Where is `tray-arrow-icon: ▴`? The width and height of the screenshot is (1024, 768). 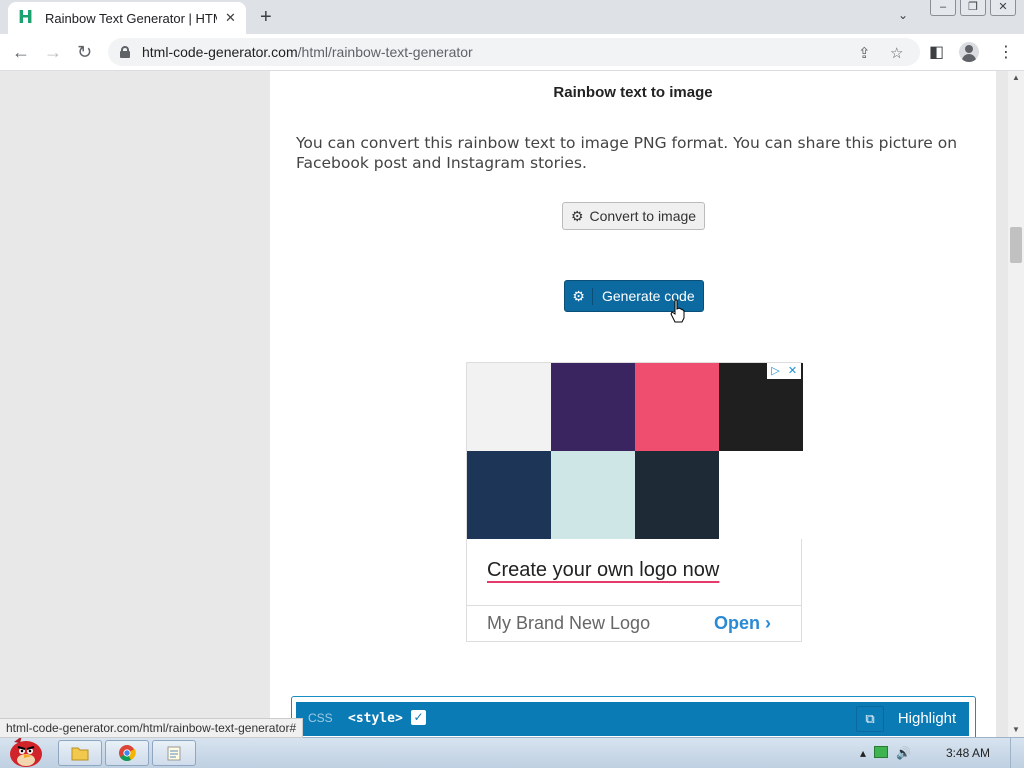 tray-arrow-icon: ▴ is located at coordinates (863, 753).